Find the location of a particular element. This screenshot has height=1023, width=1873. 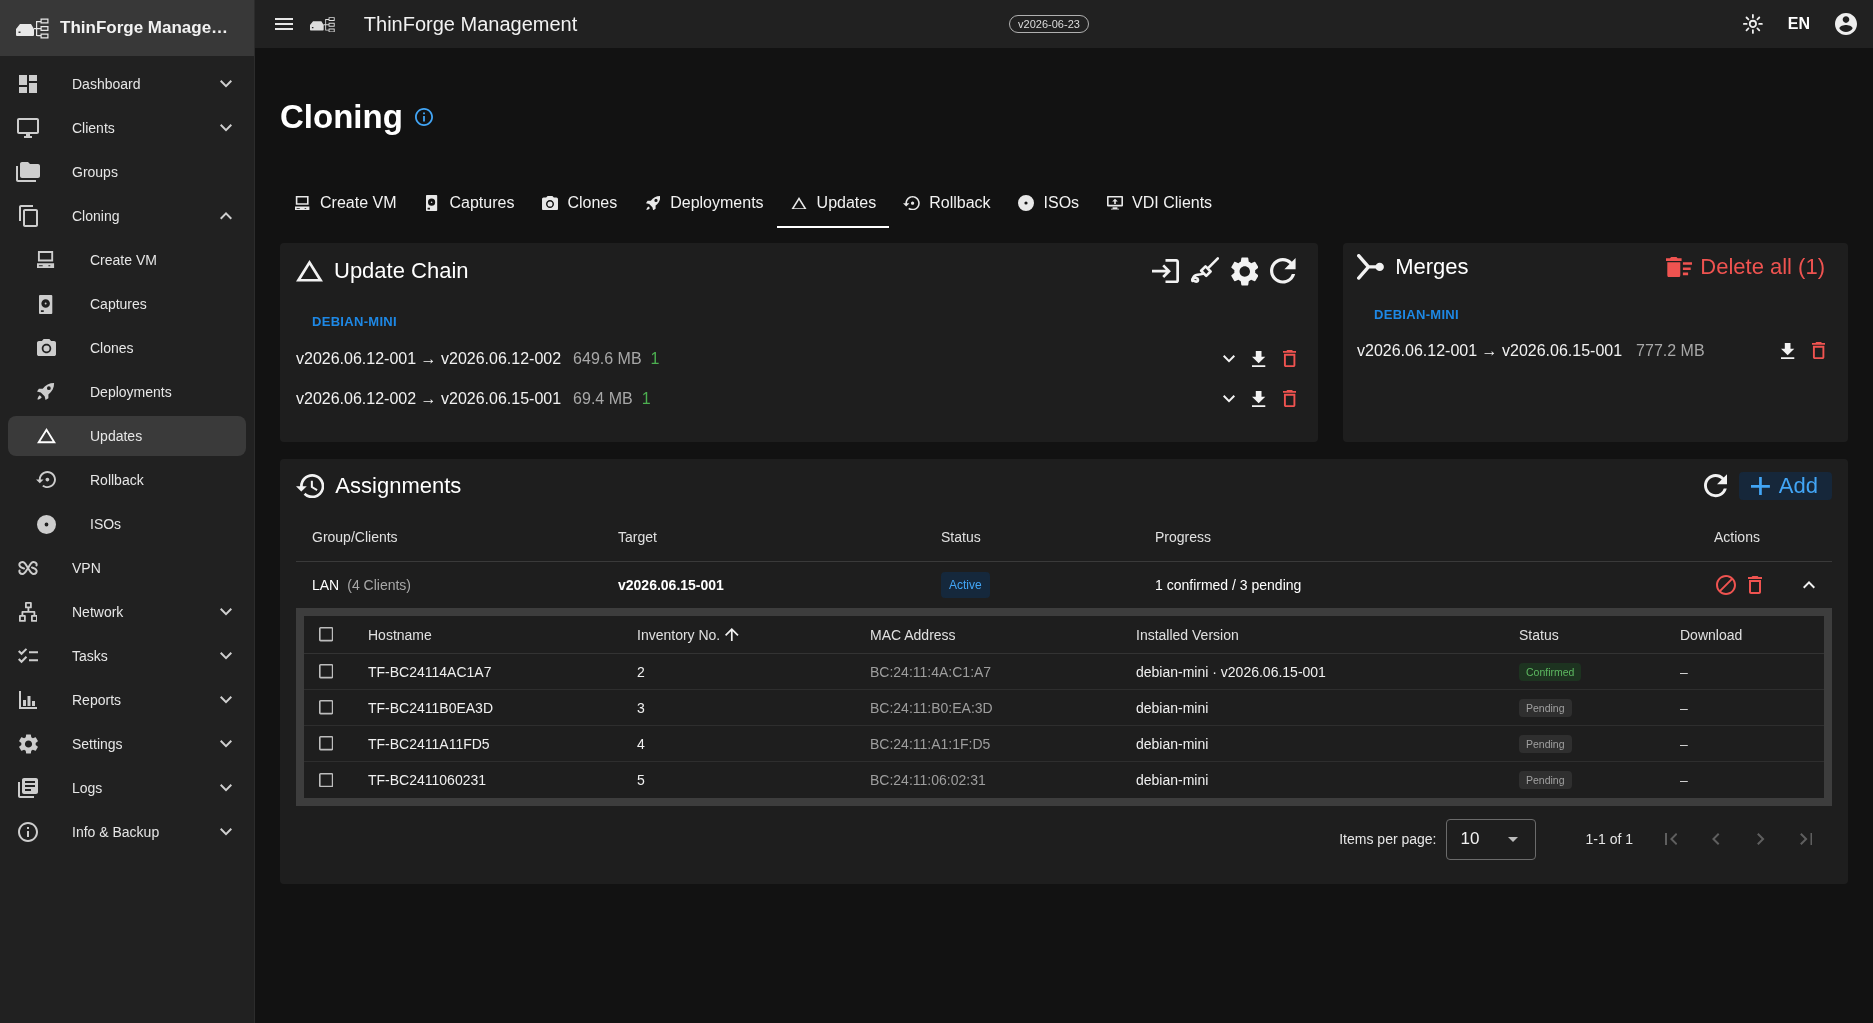

table-cell: TF-BC2411B0EA3D is located at coordinates (430, 707).